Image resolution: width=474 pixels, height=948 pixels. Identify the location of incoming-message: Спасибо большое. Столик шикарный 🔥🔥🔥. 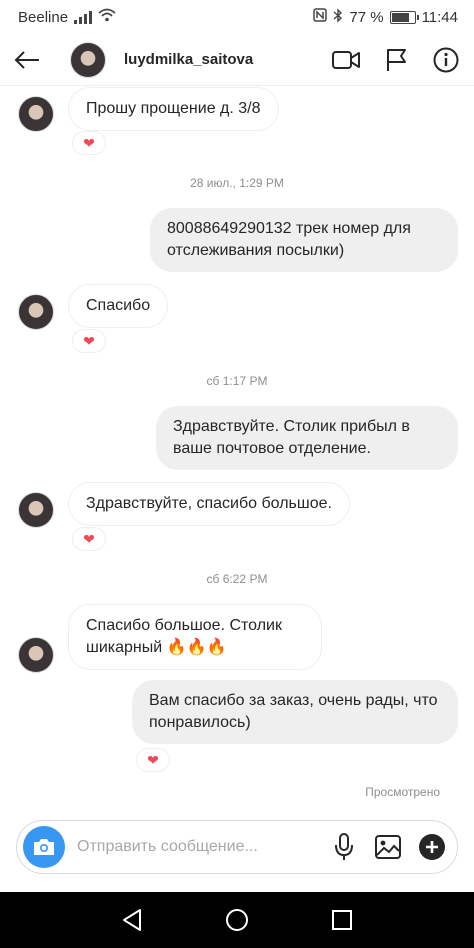
(195, 637).